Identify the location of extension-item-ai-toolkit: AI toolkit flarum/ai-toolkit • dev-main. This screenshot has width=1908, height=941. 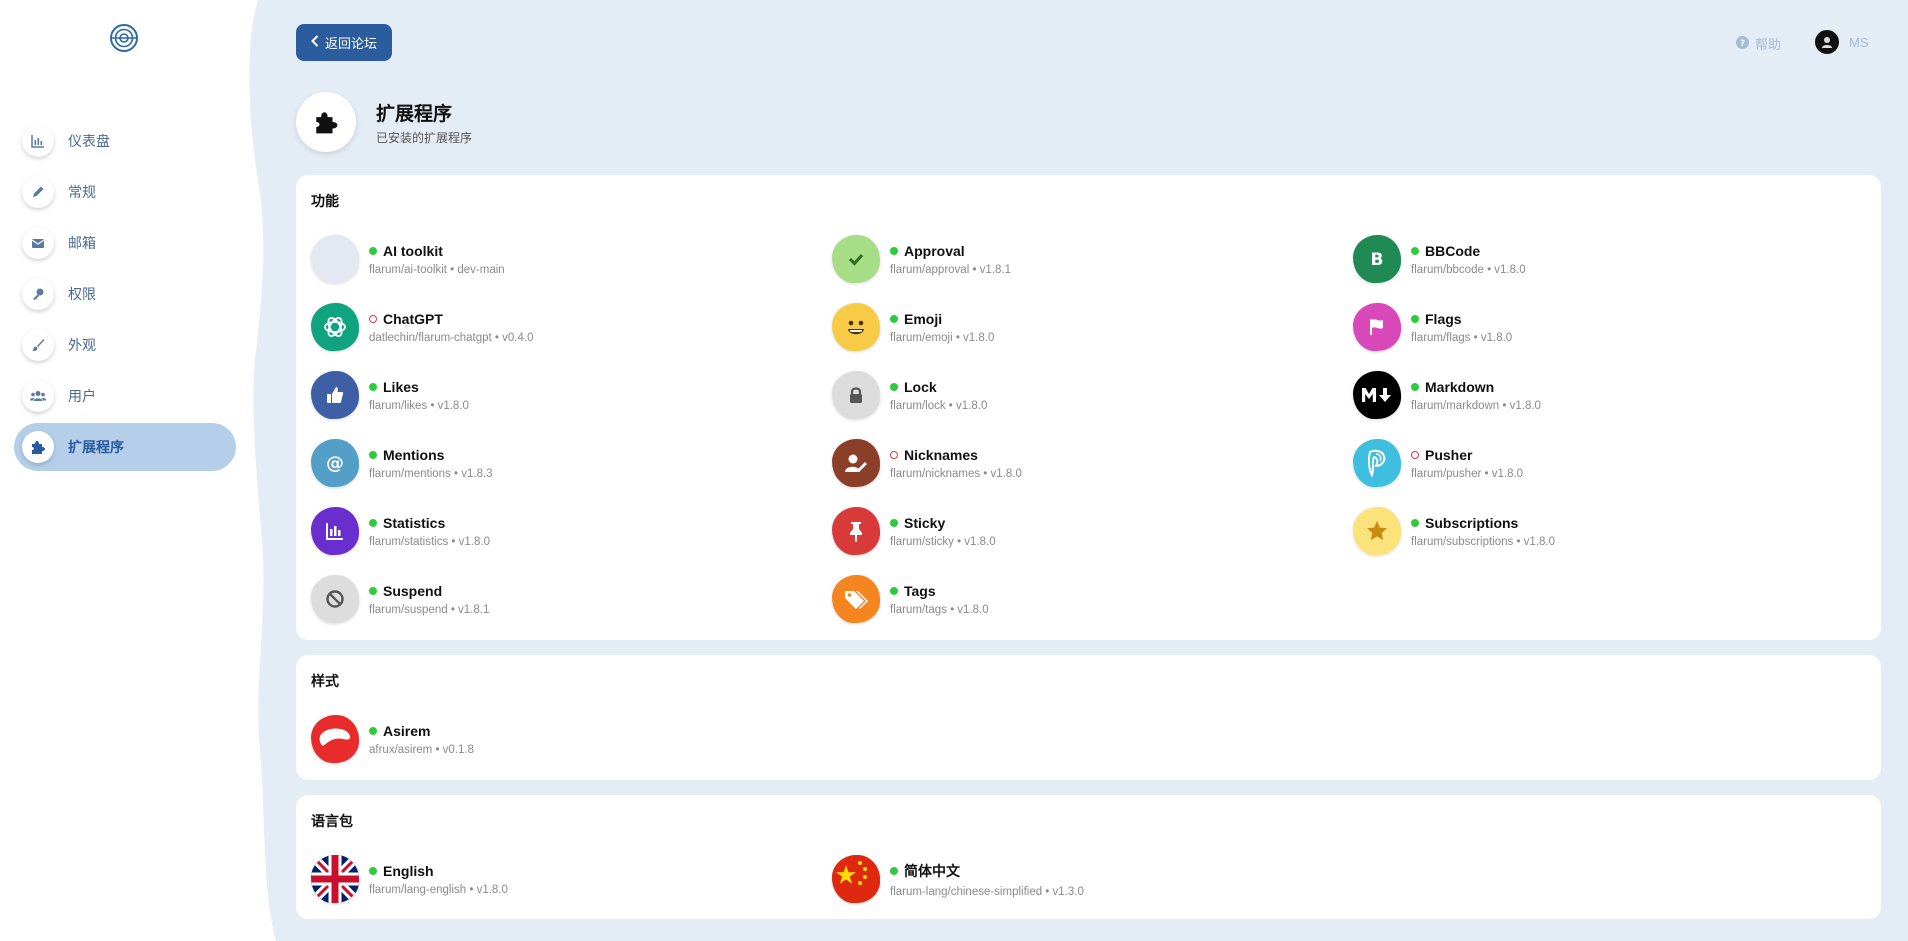
(561, 259).